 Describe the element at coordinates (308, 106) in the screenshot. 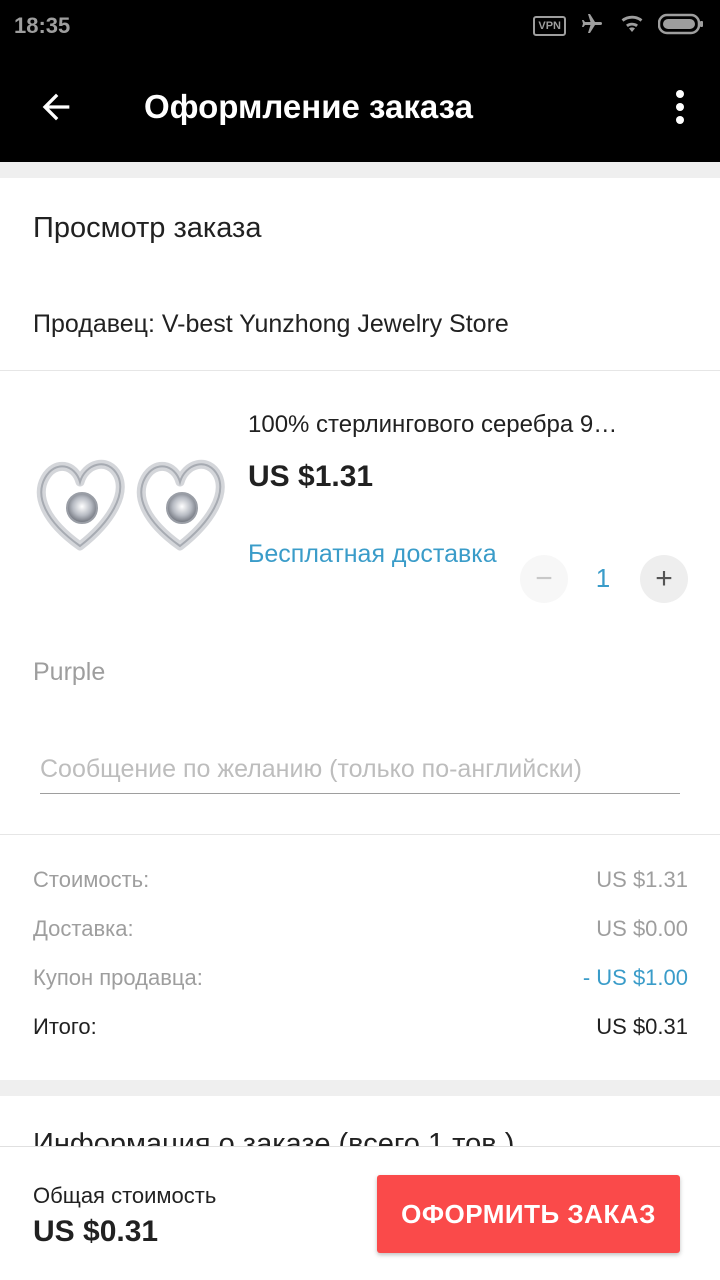

I see `page-title: Оформление заказа` at that location.